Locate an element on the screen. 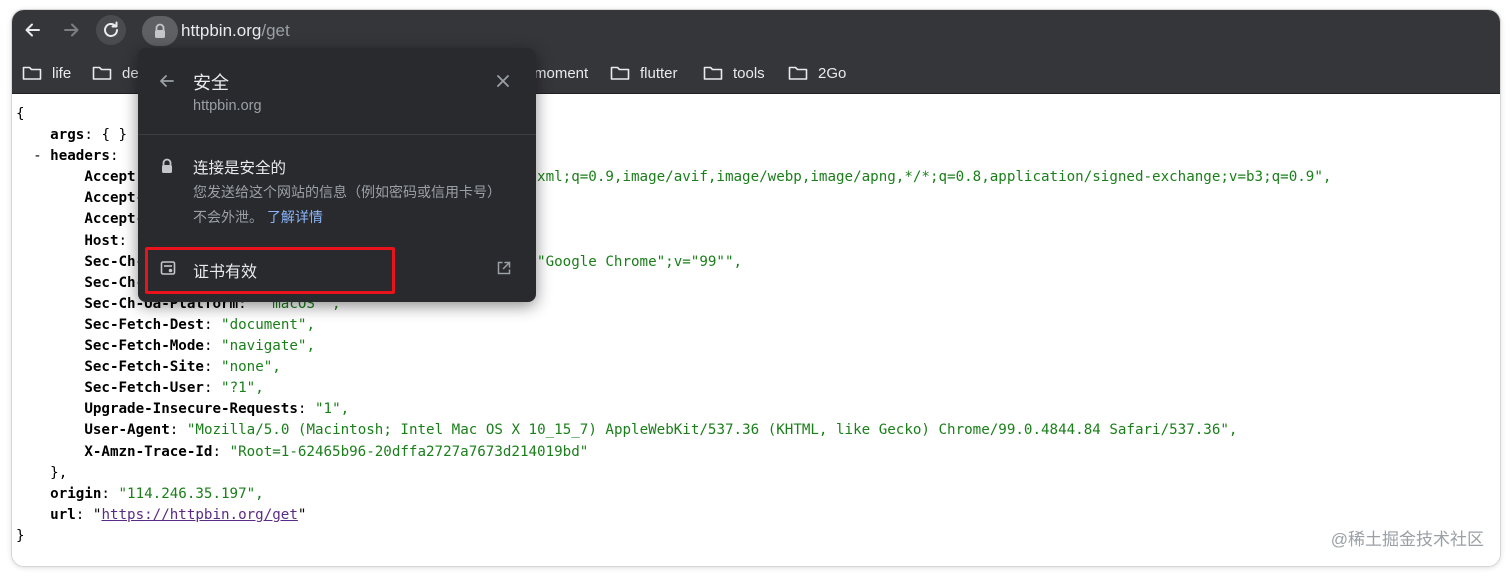 The width and height of the screenshot is (1512, 576). json-line: }, is located at coordinates (41, 473).